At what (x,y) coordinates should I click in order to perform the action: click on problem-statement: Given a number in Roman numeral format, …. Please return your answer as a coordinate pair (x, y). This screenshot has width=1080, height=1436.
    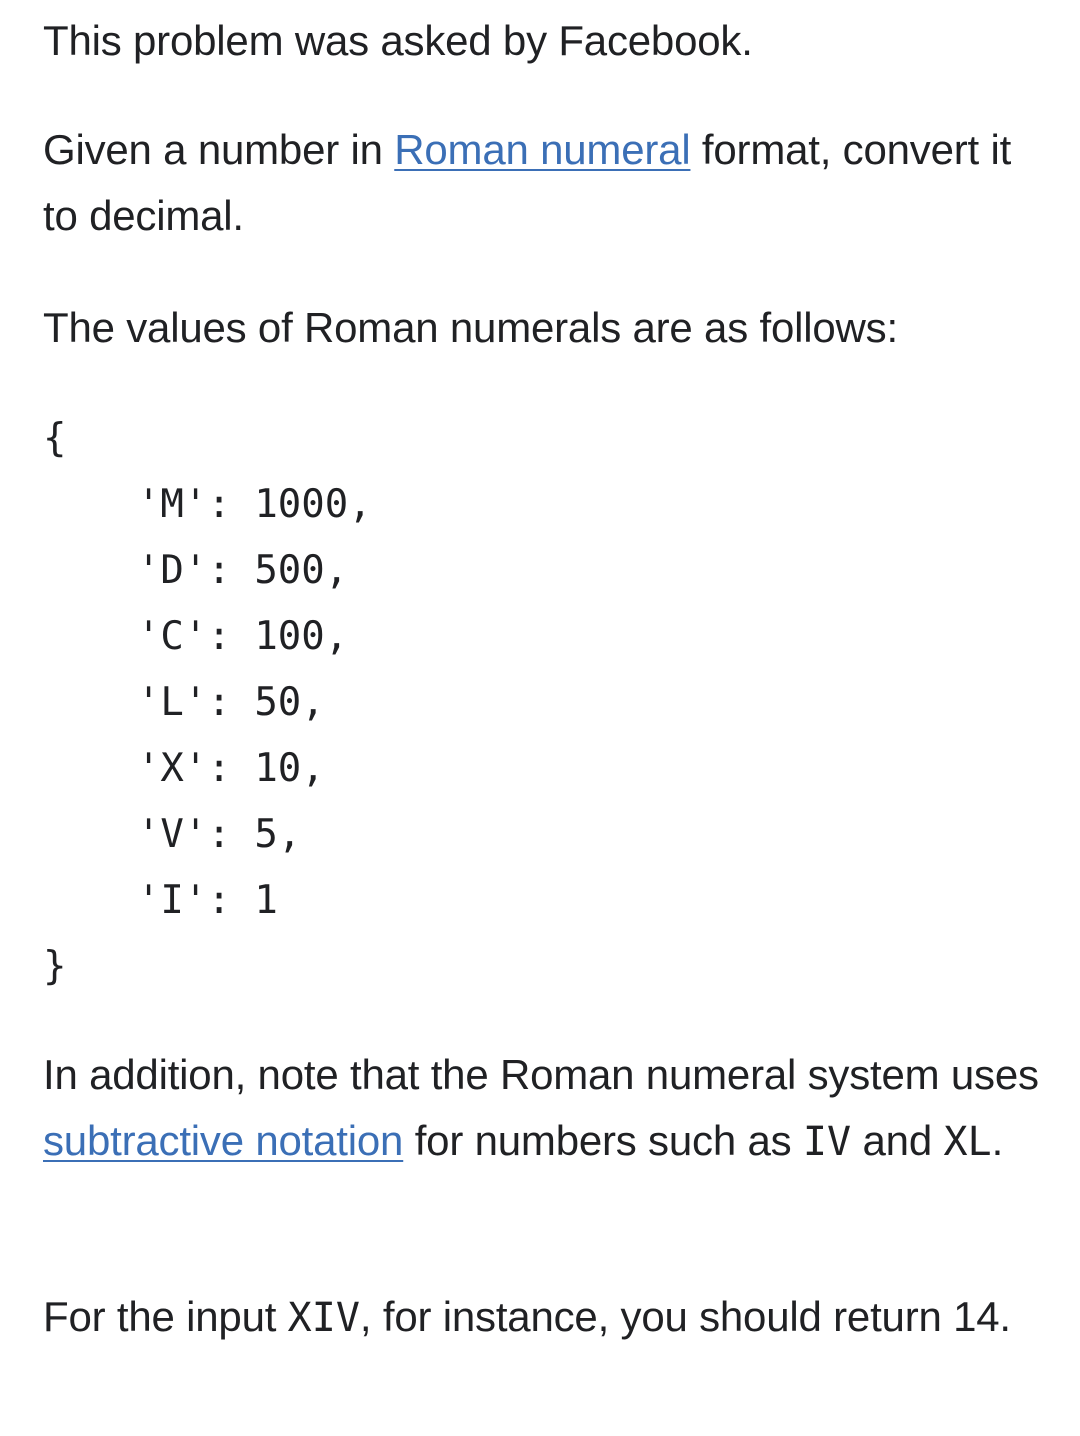
    Looking at the image, I should click on (543, 183).